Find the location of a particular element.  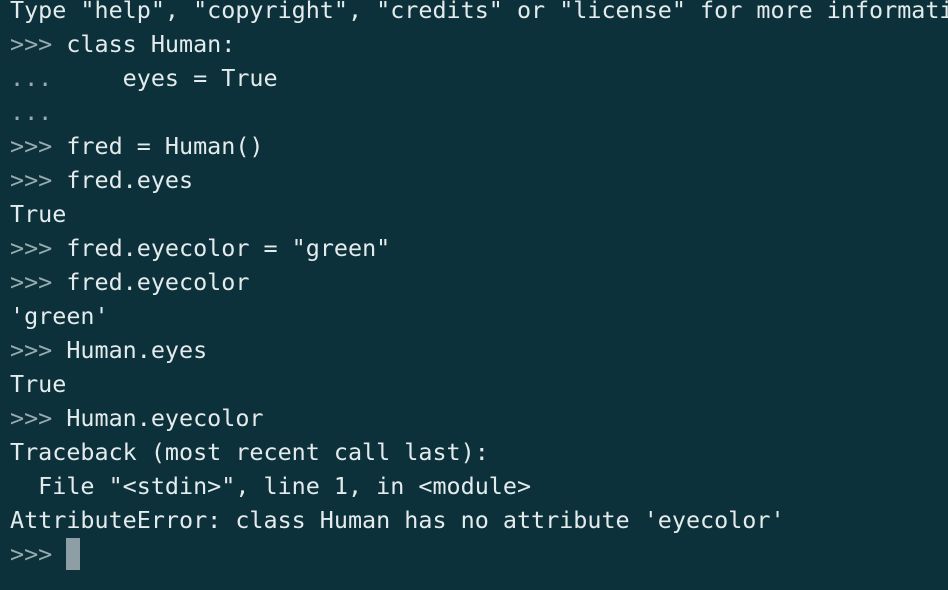

terminal-line: >>> Human.eyecolor is located at coordinates (479, 418).